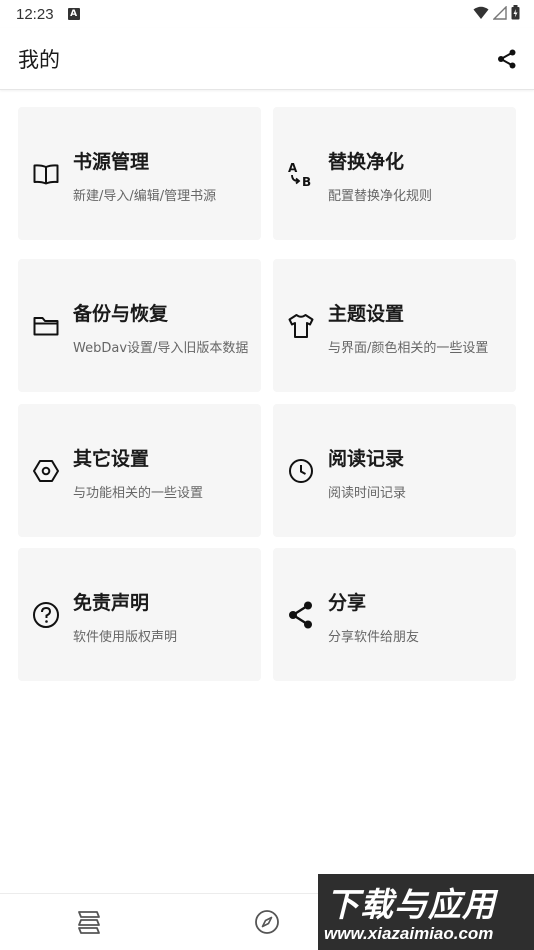 The image size is (534, 950). I want to click on settings-hex-icon, so click(46, 470).